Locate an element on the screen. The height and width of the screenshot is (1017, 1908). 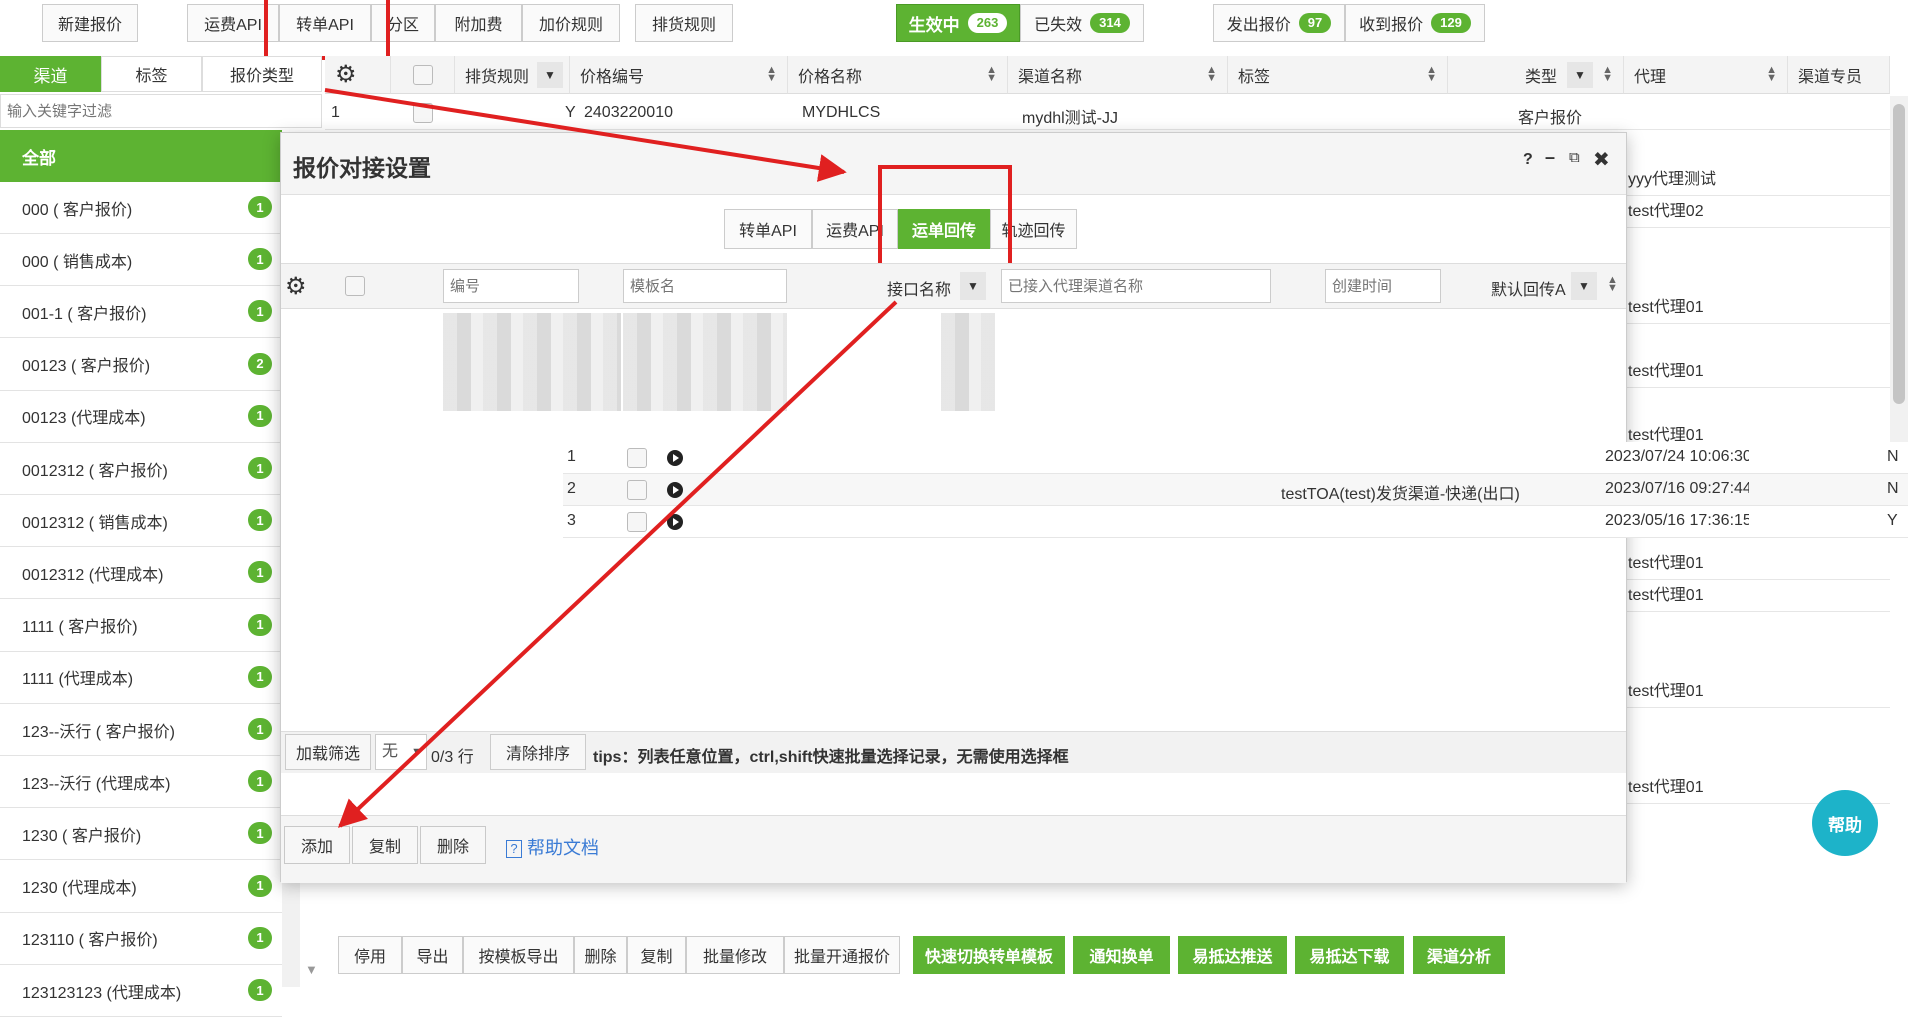
col-price-name: 价格名称 ▲ ▼ is located at coordinates (898, 75).